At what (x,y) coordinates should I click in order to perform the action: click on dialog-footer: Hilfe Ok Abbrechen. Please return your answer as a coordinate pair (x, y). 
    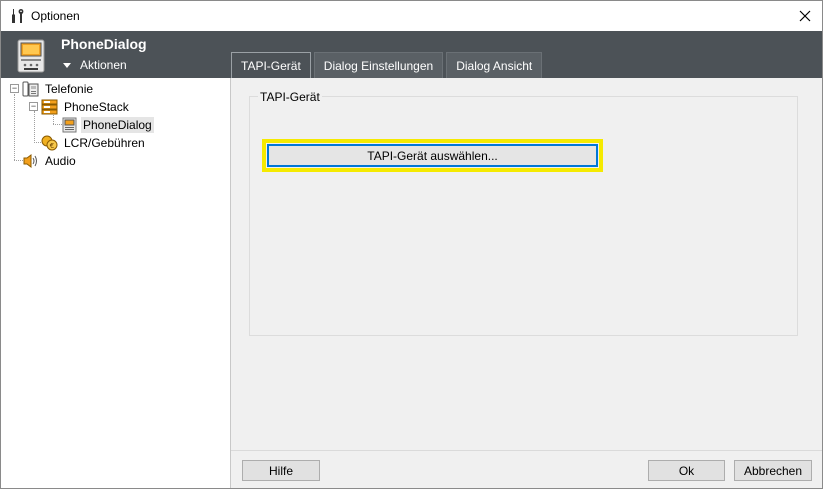
    Looking at the image, I should click on (526, 469).